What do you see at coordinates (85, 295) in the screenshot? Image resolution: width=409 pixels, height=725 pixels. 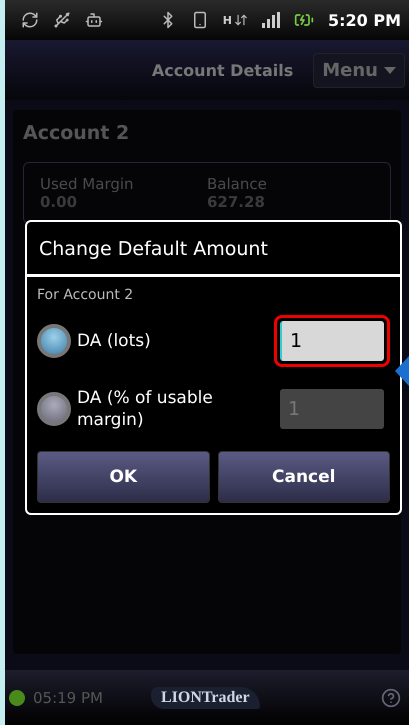 I see `dialog-subtitle: For Account 2` at bounding box center [85, 295].